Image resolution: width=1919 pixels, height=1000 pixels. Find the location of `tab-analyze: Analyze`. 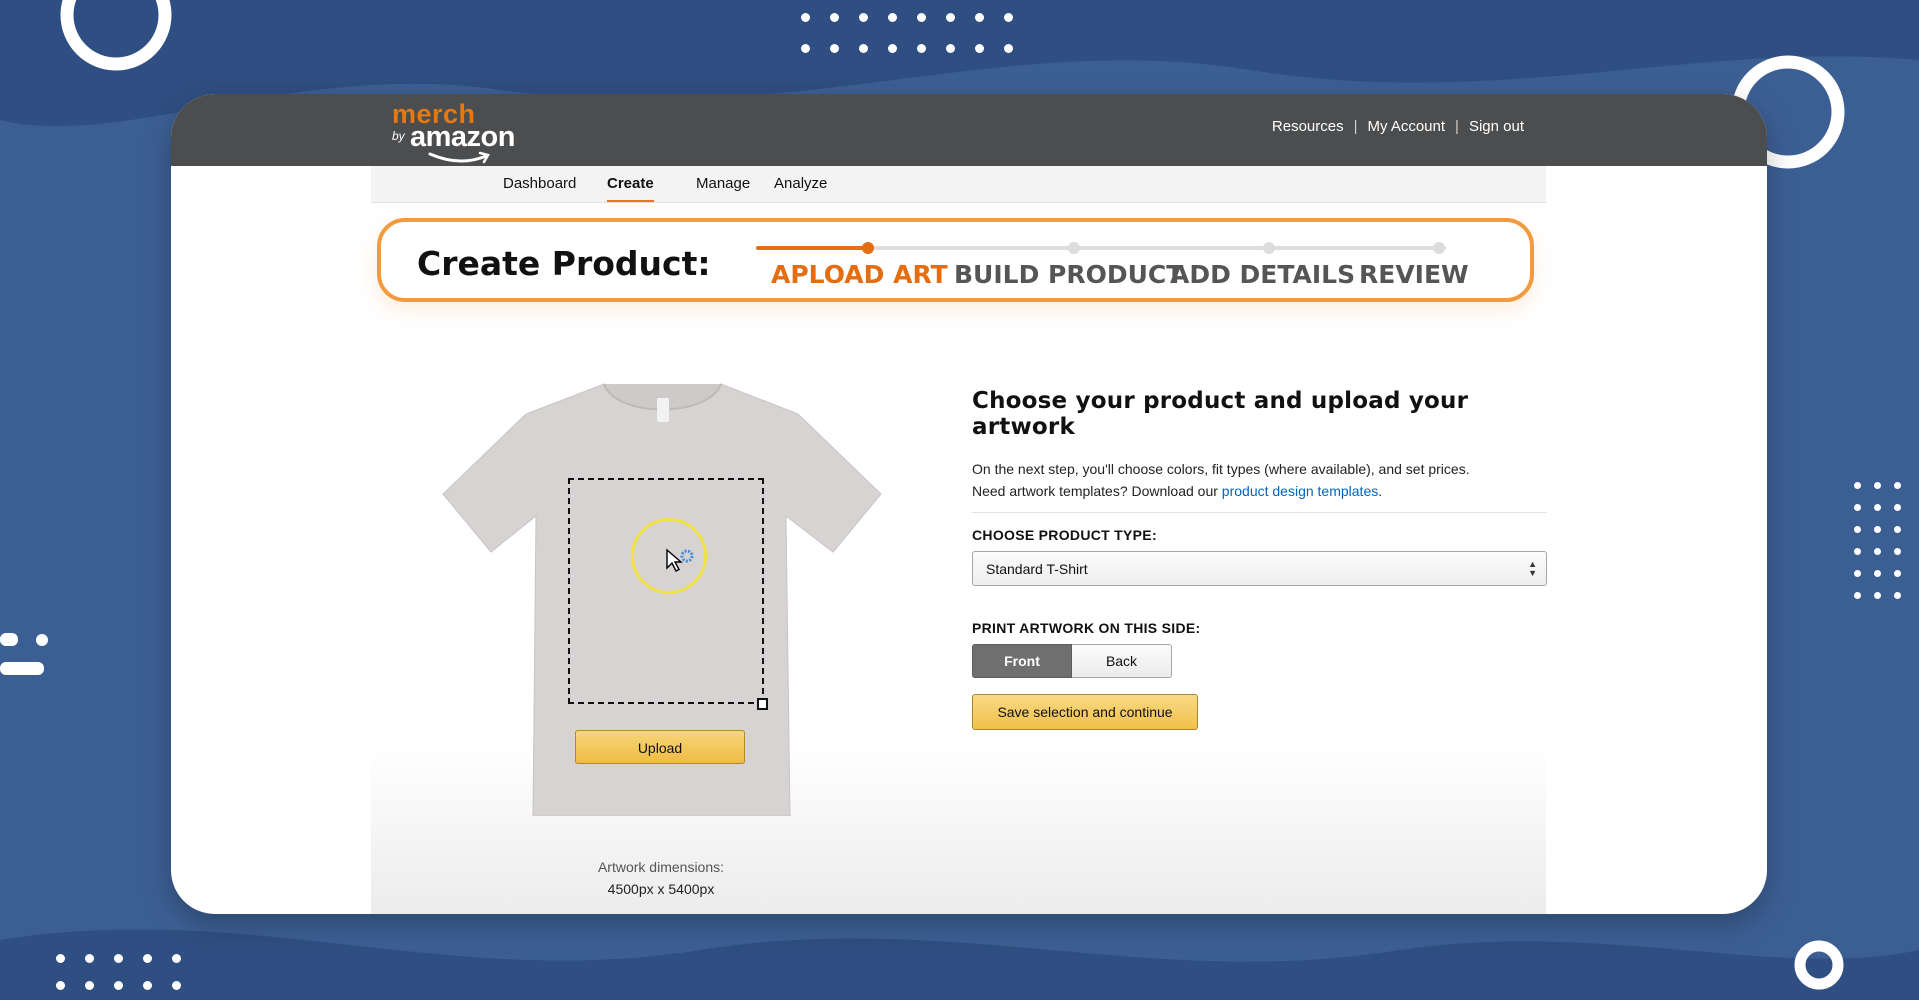

tab-analyze: Analyze is located at coordinates (800, 184).